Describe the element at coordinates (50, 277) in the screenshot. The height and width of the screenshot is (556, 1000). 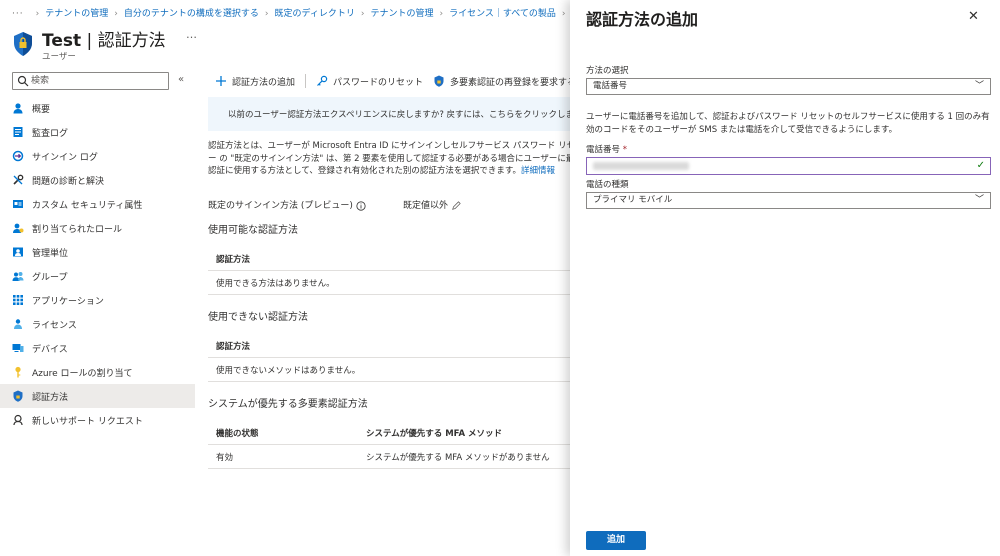
I see `sidebar-item-label: グループ` at that location.